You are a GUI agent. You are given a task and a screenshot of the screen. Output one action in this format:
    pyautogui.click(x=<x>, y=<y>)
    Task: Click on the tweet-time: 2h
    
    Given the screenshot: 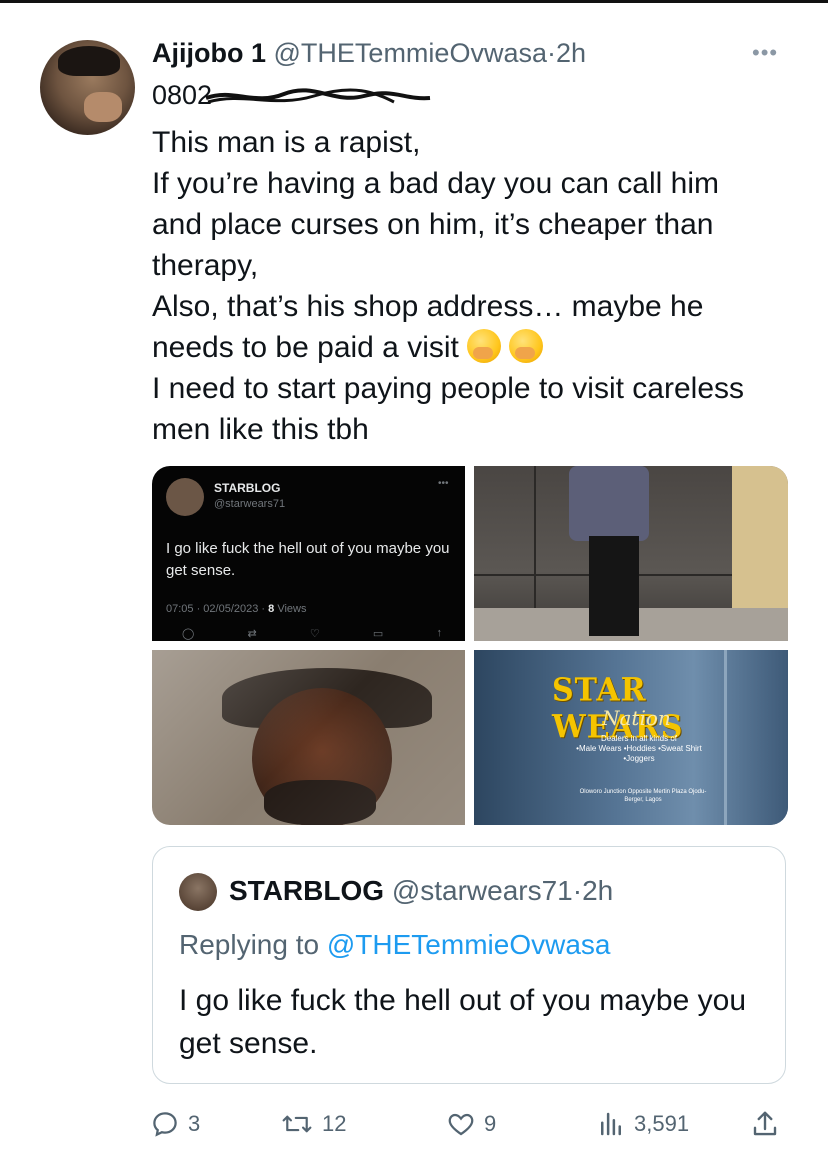 What is the action you would take?
    pyautogui.click(x=571, y=53)
    